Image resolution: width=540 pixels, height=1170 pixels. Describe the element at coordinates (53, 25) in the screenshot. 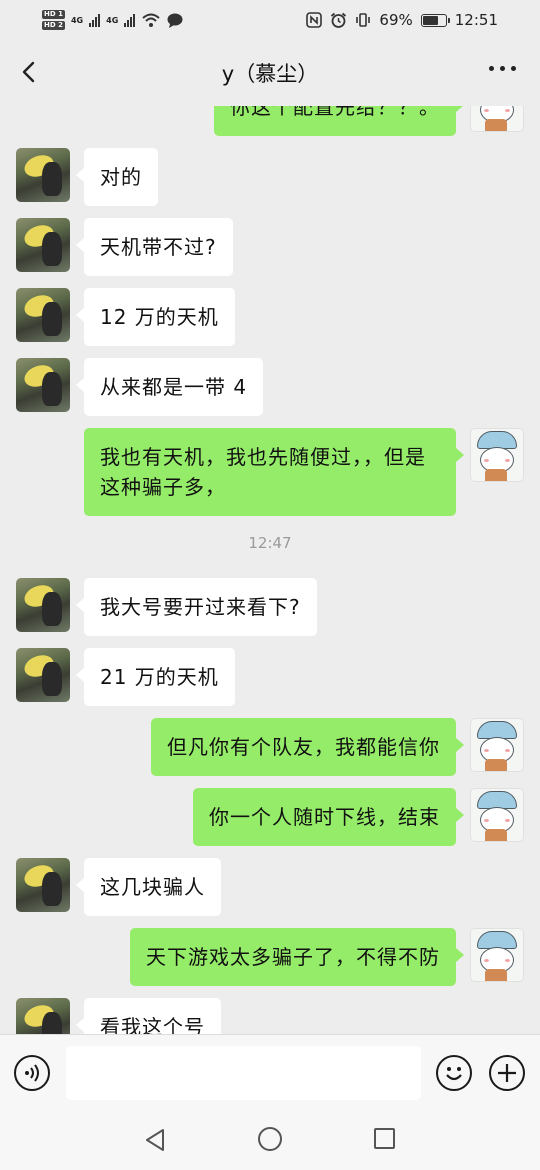

I see `sim2-label: HD 2` at that location.